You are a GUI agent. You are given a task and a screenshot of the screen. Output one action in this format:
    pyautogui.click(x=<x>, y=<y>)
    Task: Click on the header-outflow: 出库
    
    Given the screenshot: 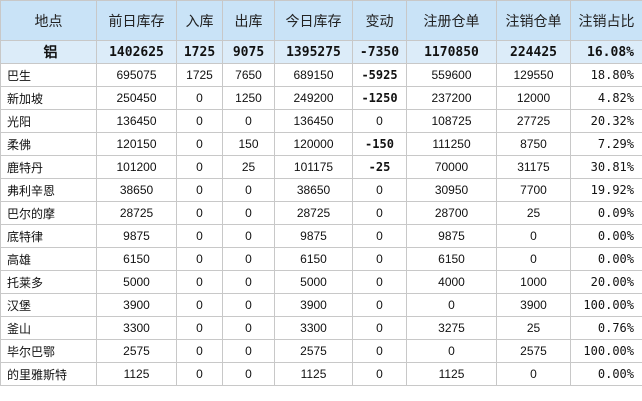 What is the action you would take?
    pyautogui.click(x=248, y=20)
    